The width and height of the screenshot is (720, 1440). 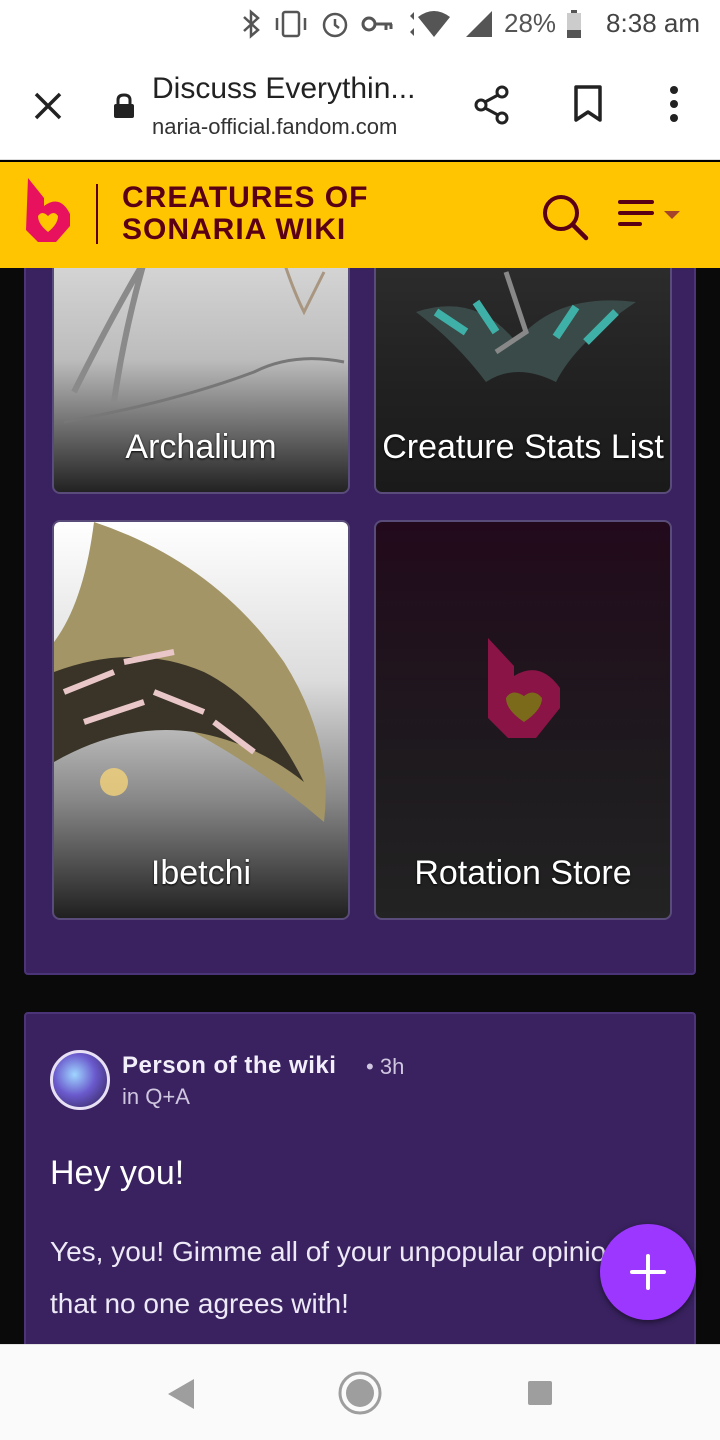 I want to click on wiki-header: CREATURES OF SONARIA WIKI, so click(x=360, y=215).